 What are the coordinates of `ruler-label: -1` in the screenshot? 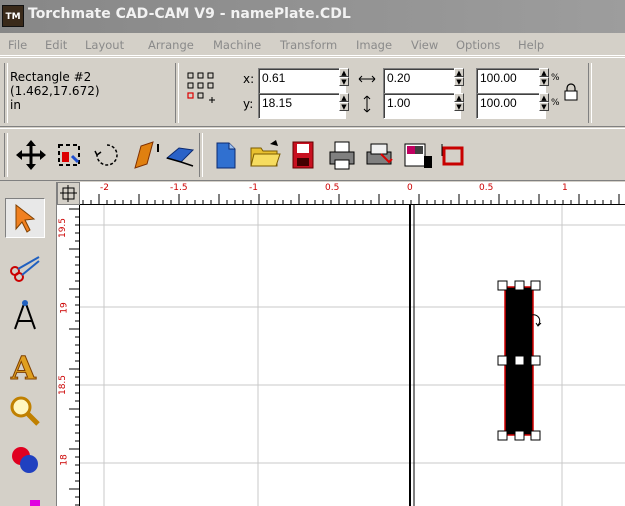 It's located at (253, 188).